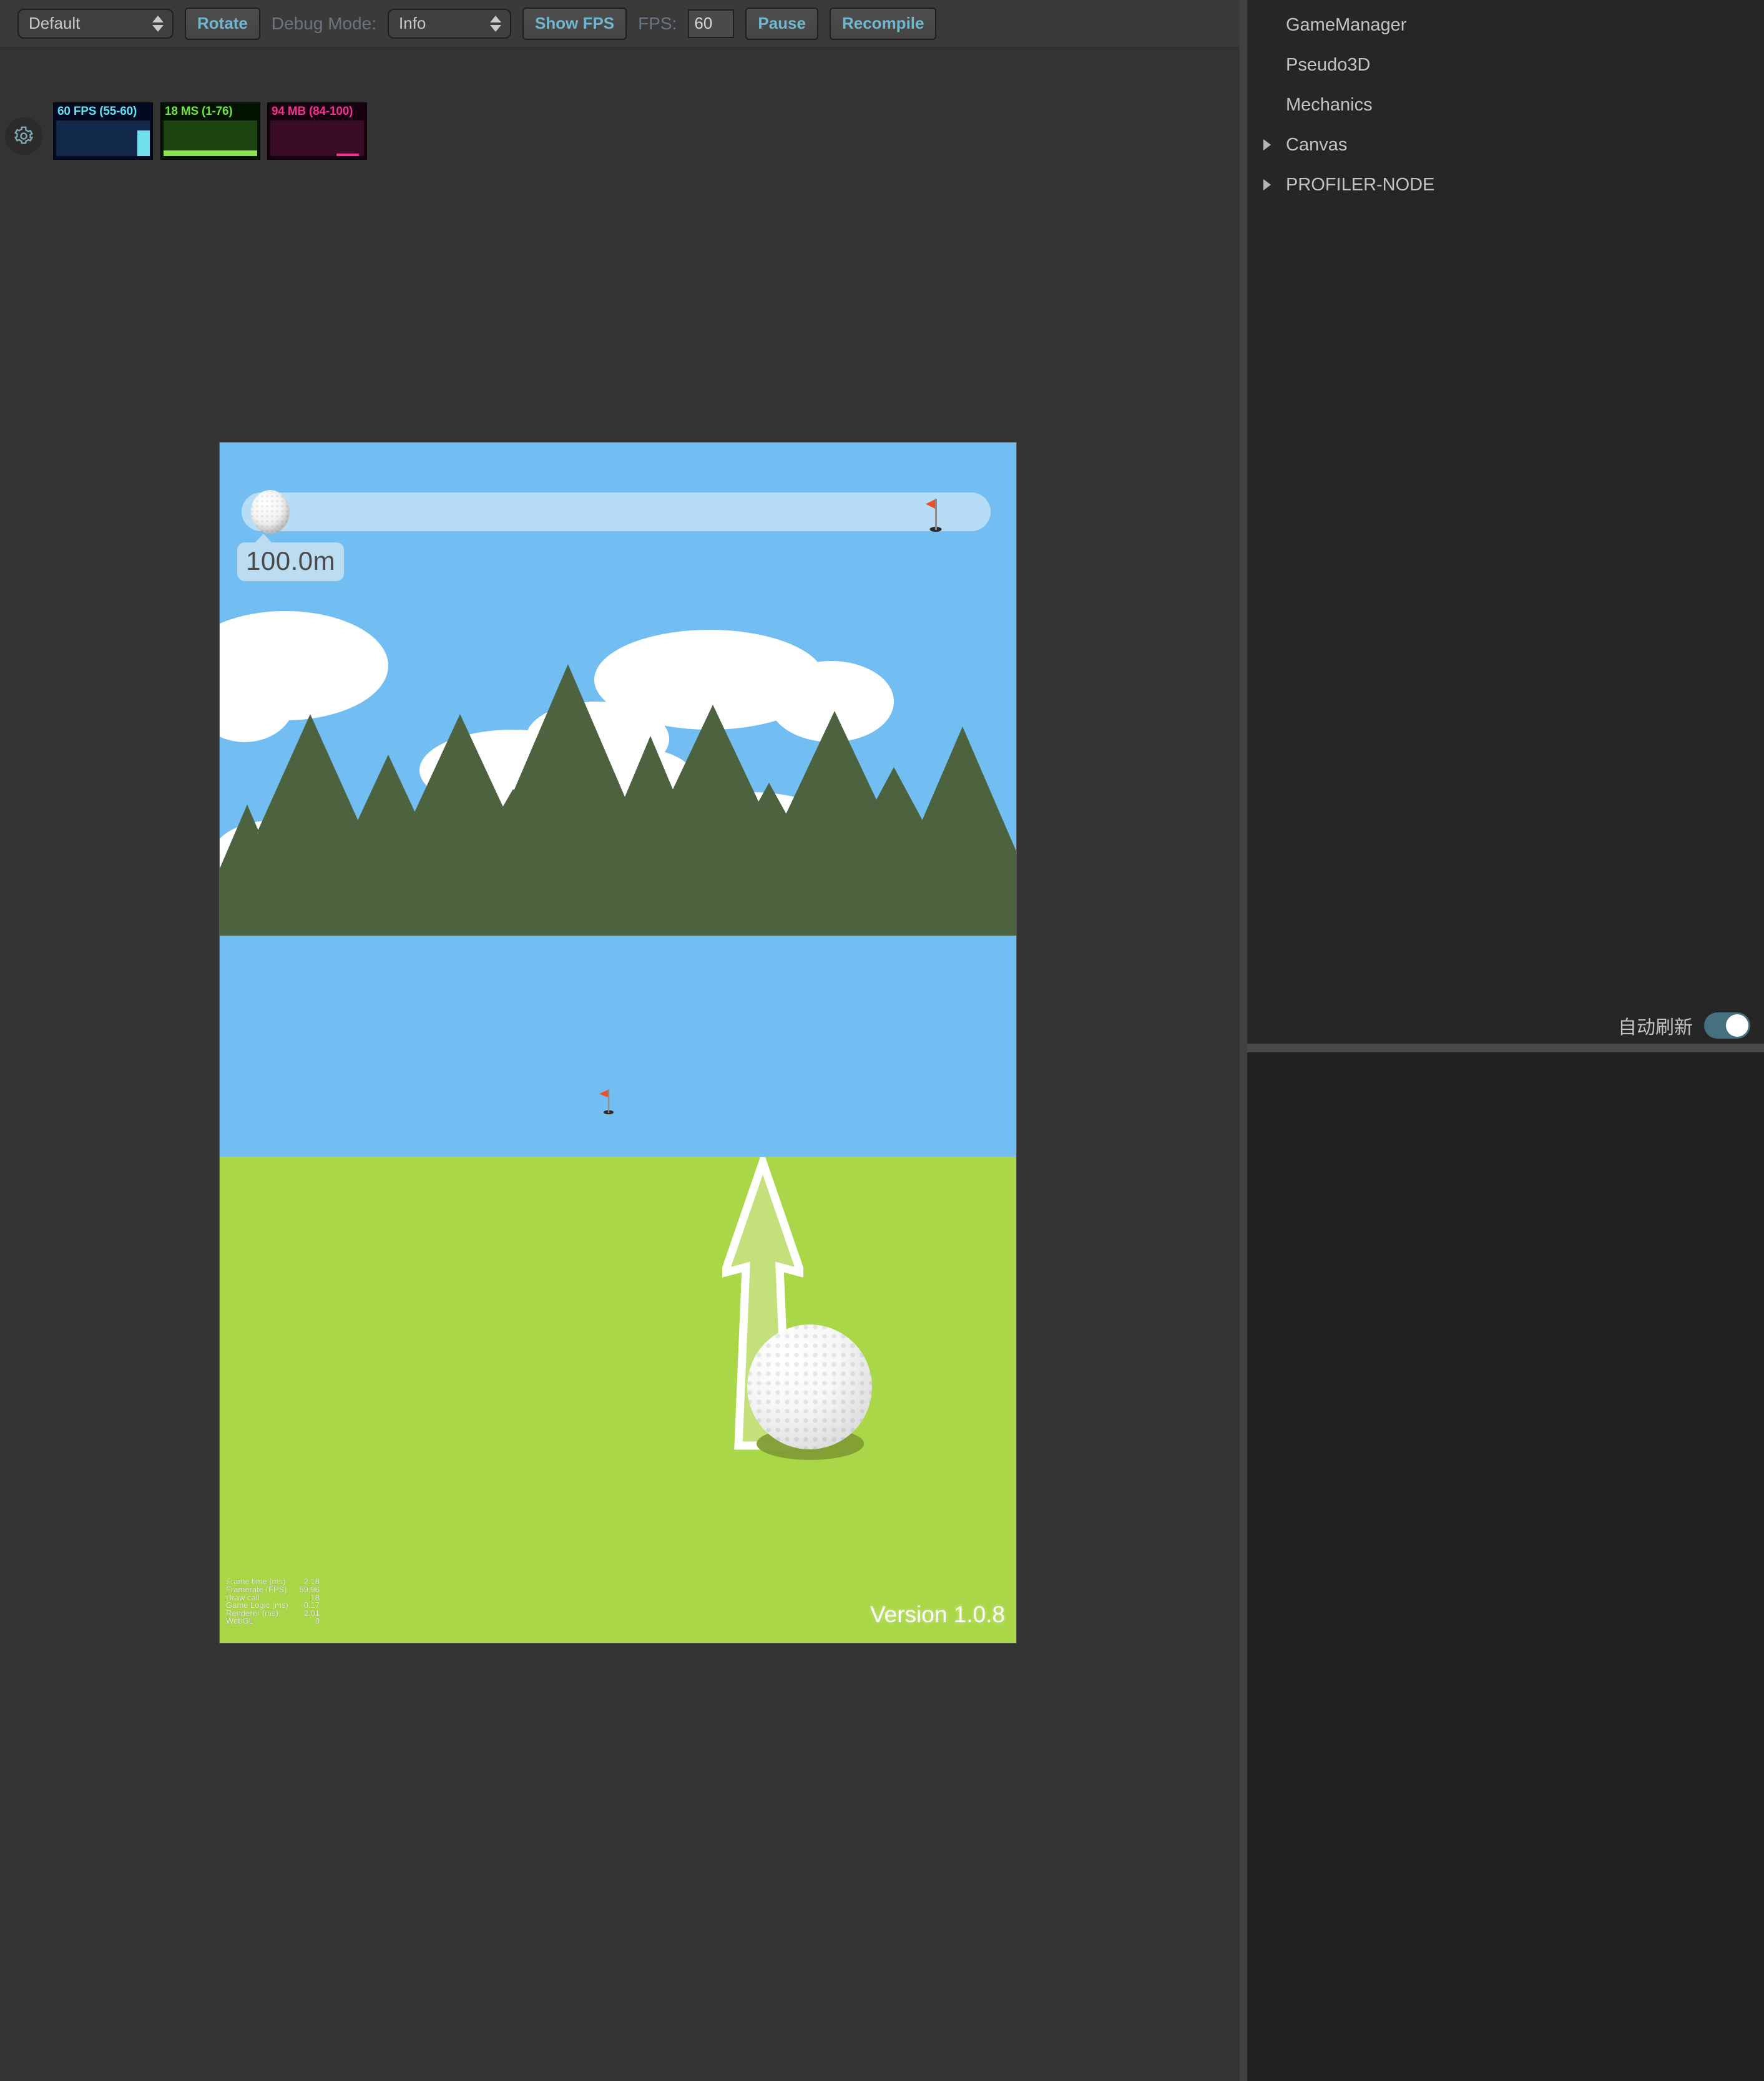 Image resolution: width=1764 pixels, height=2081 pixels. Describe the element at coordinates (781, 24) in the screenshot. I see `pause-button: Pause` at that location.